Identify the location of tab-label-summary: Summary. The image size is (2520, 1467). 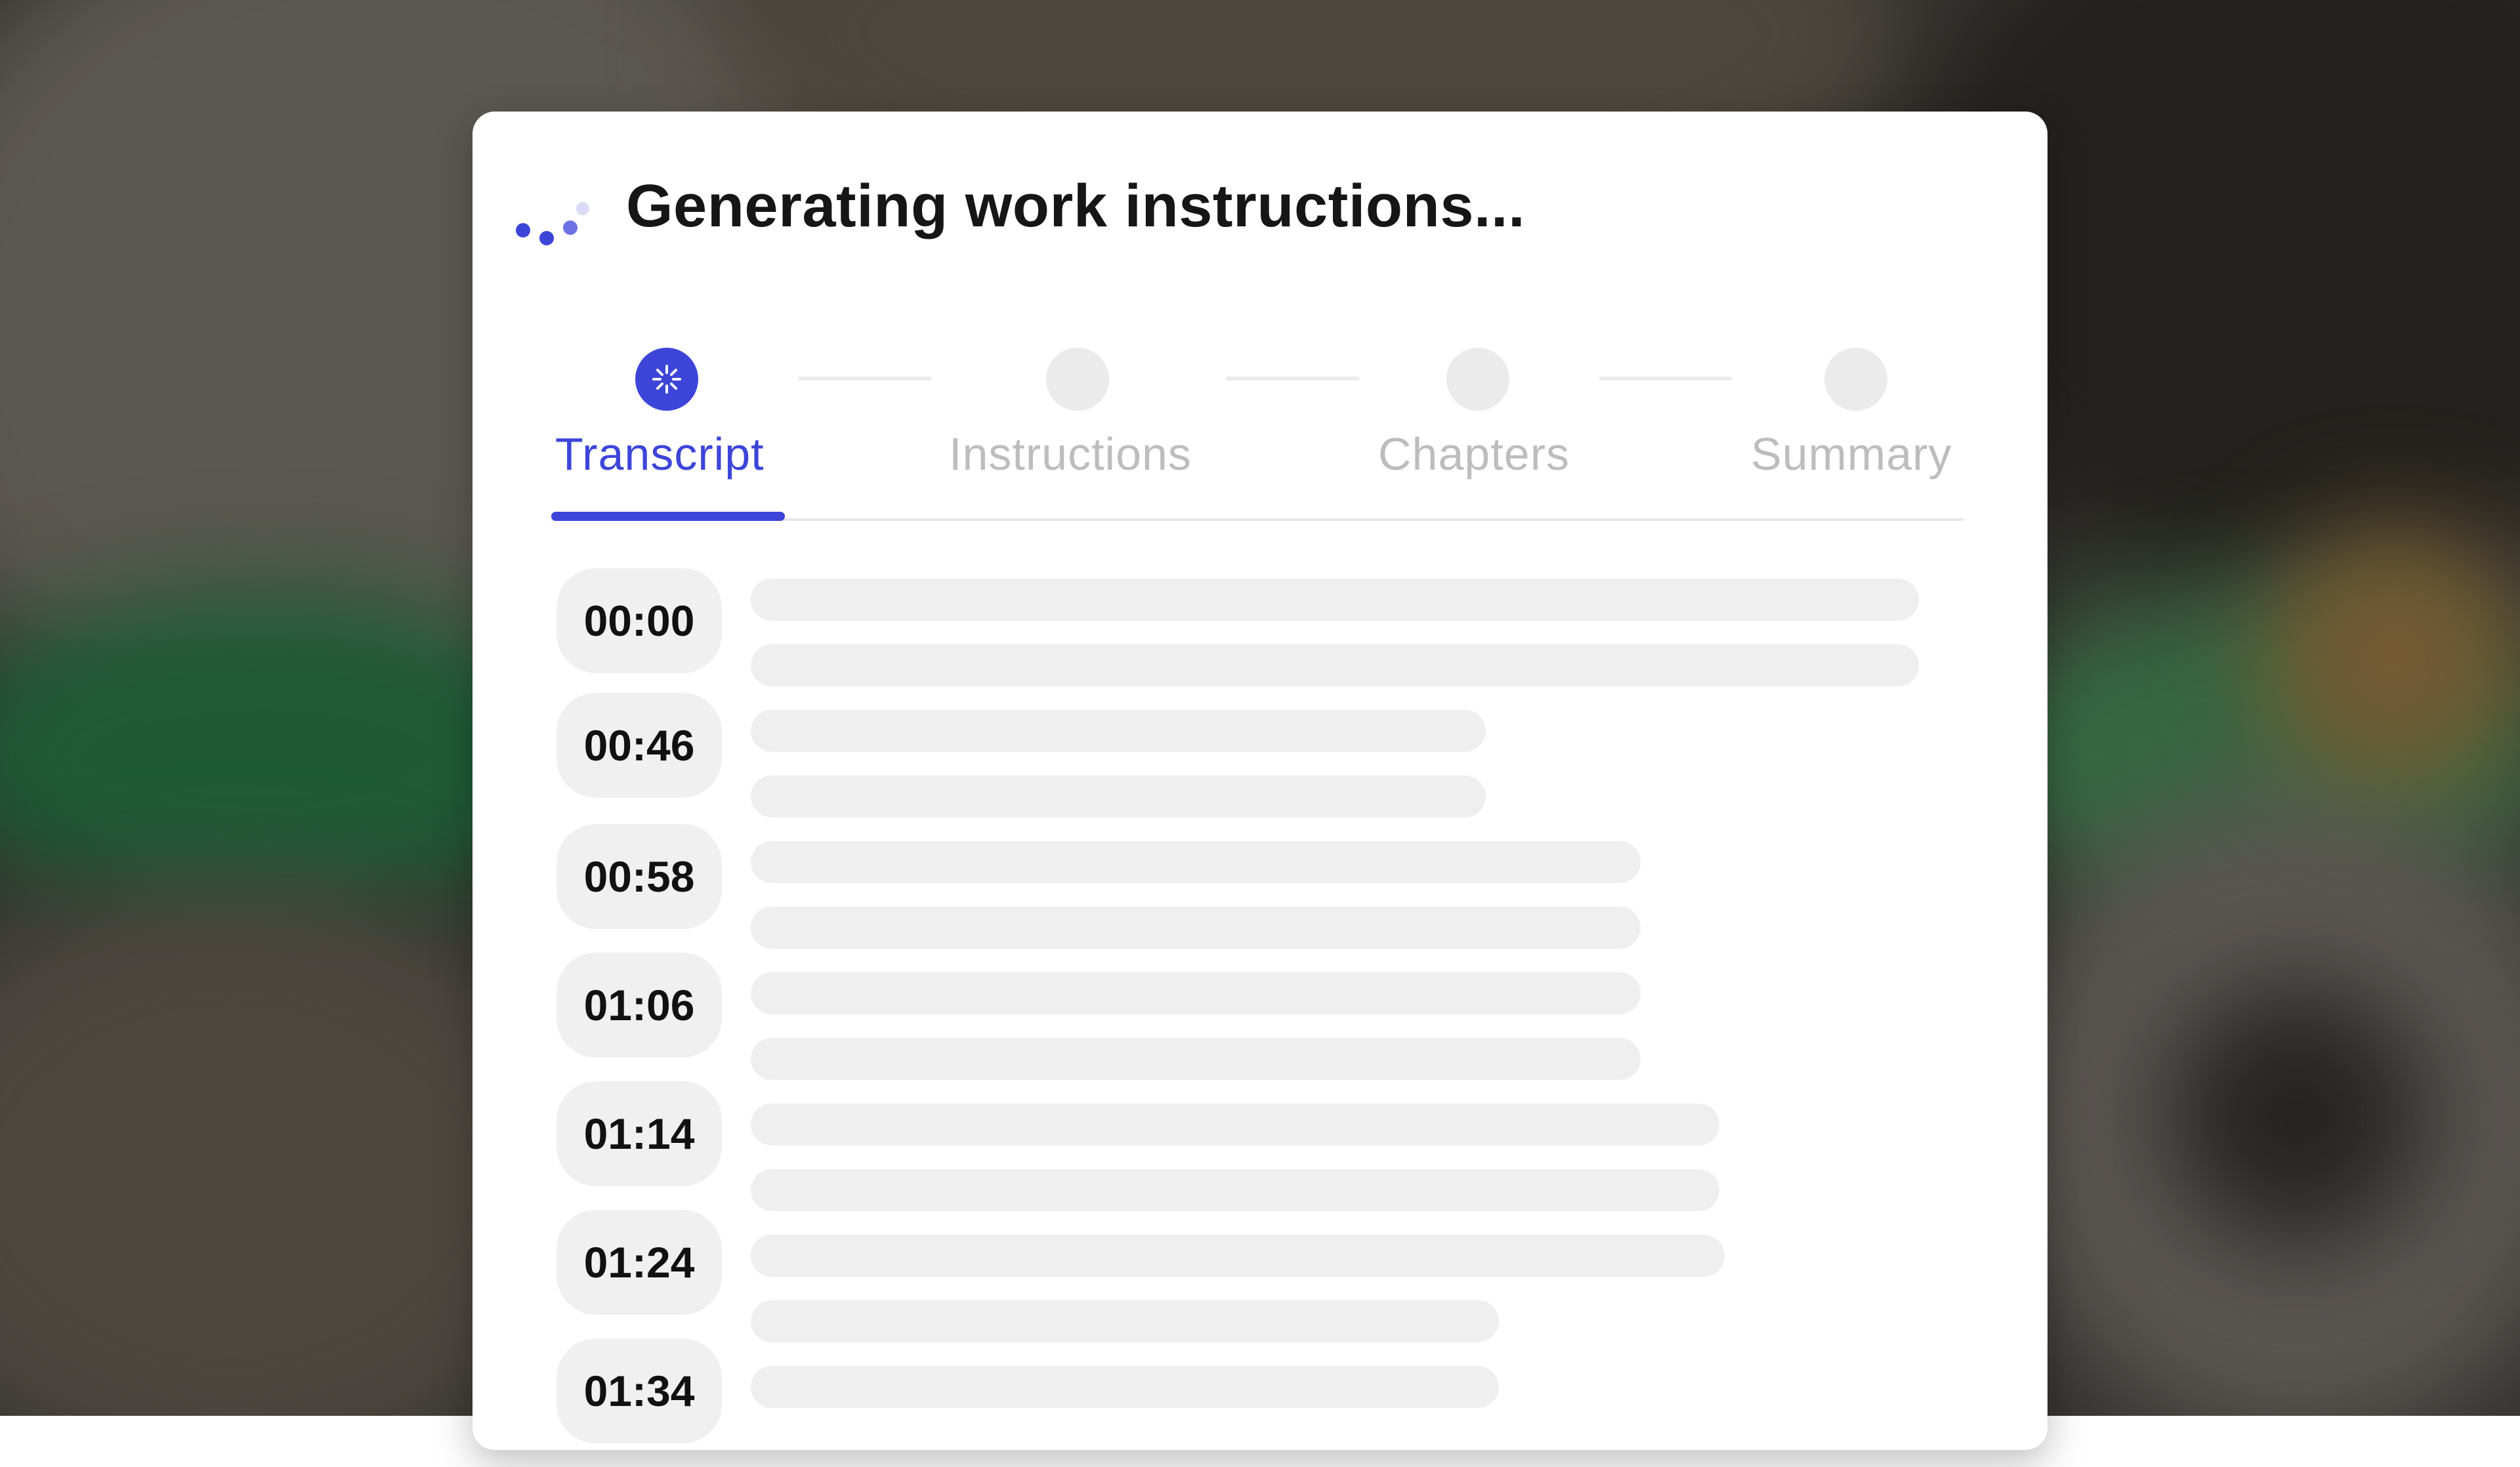
(1851, 454).